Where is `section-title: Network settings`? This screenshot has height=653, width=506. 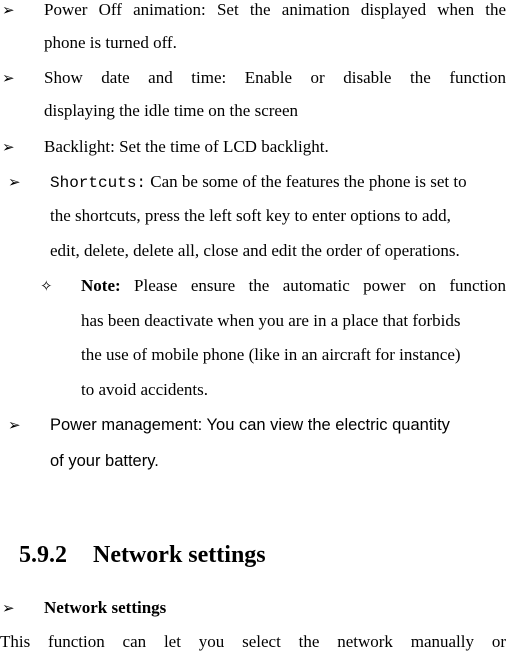 section-title: Network settings is located at coordinates (179, 555).